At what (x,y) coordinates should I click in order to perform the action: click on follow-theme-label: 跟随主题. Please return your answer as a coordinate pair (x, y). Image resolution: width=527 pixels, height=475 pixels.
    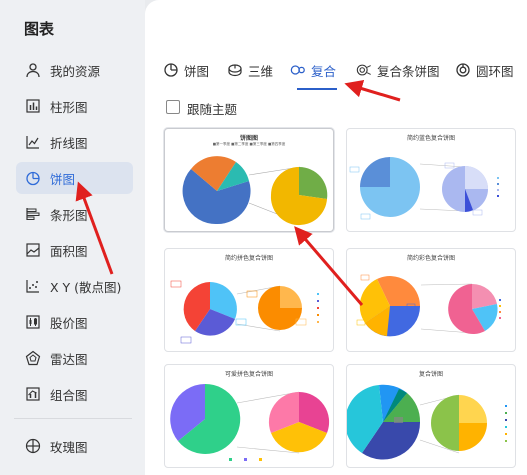
    Looking at the image, I should click on (212, 109).